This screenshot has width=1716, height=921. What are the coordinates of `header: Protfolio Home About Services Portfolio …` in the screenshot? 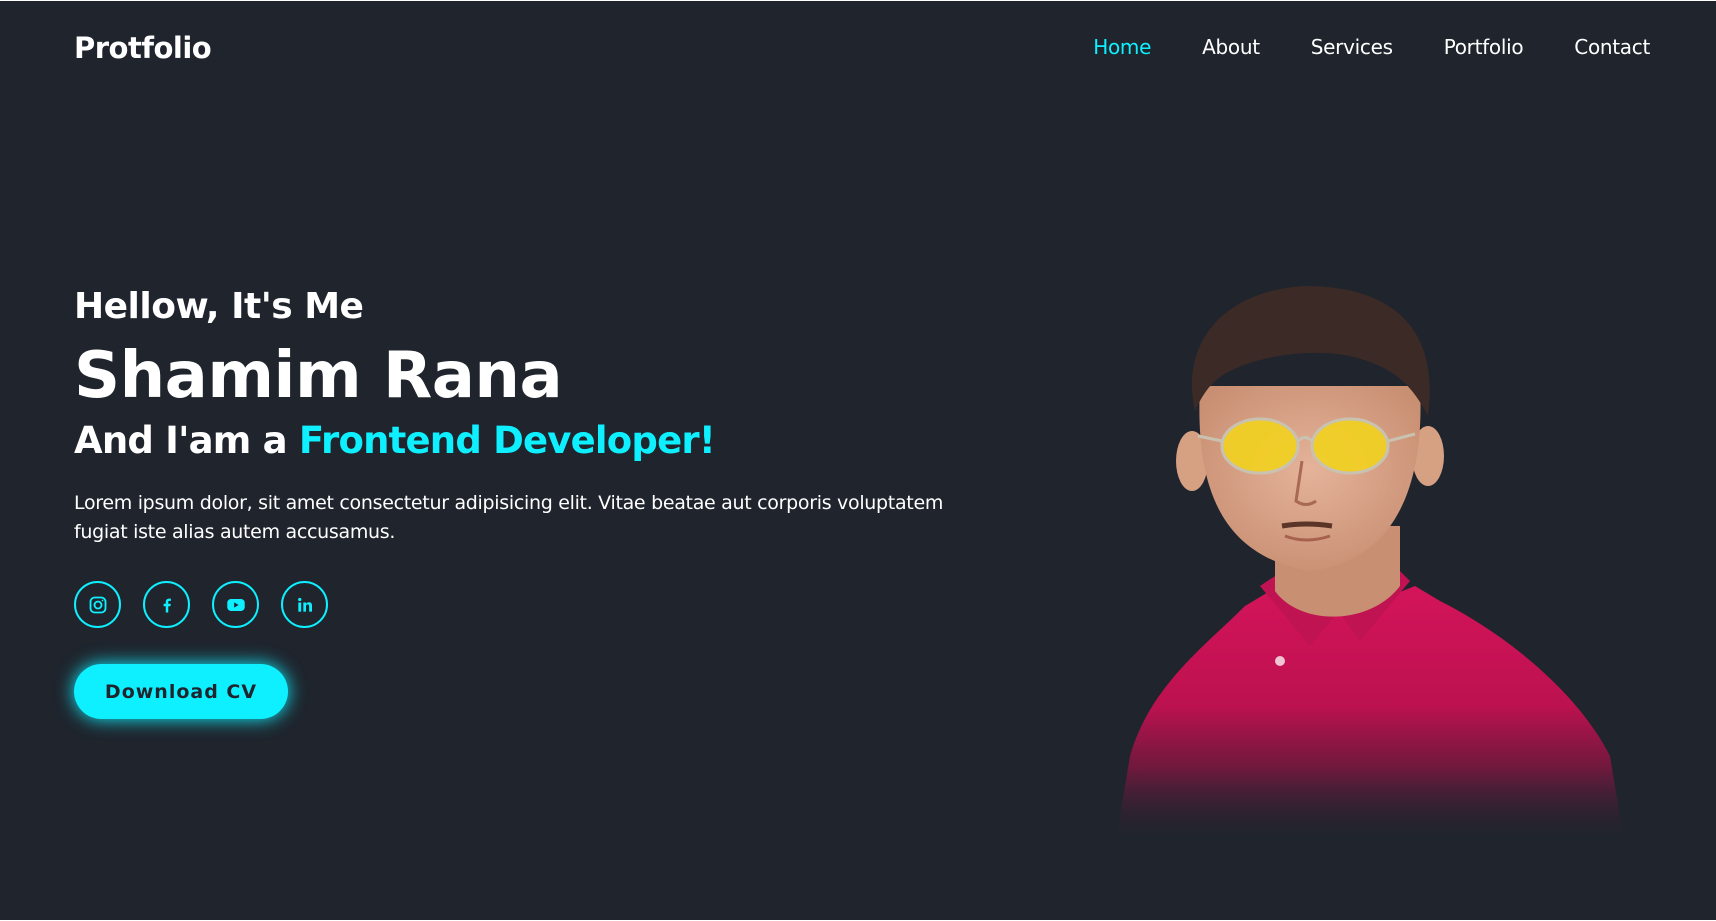 It's located at (858, 49).